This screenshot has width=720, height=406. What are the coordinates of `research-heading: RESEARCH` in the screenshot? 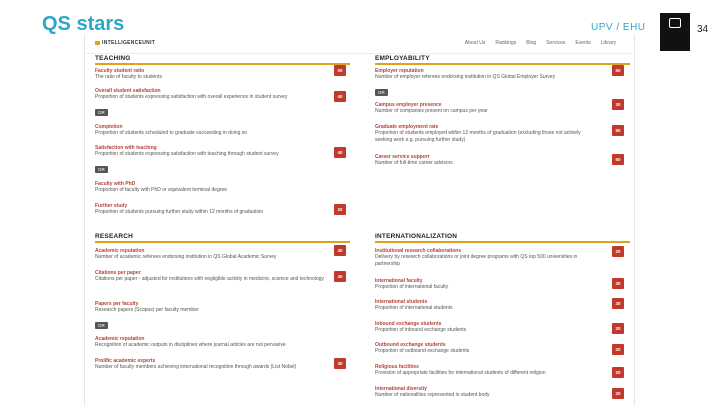 It's located at (114, 236).